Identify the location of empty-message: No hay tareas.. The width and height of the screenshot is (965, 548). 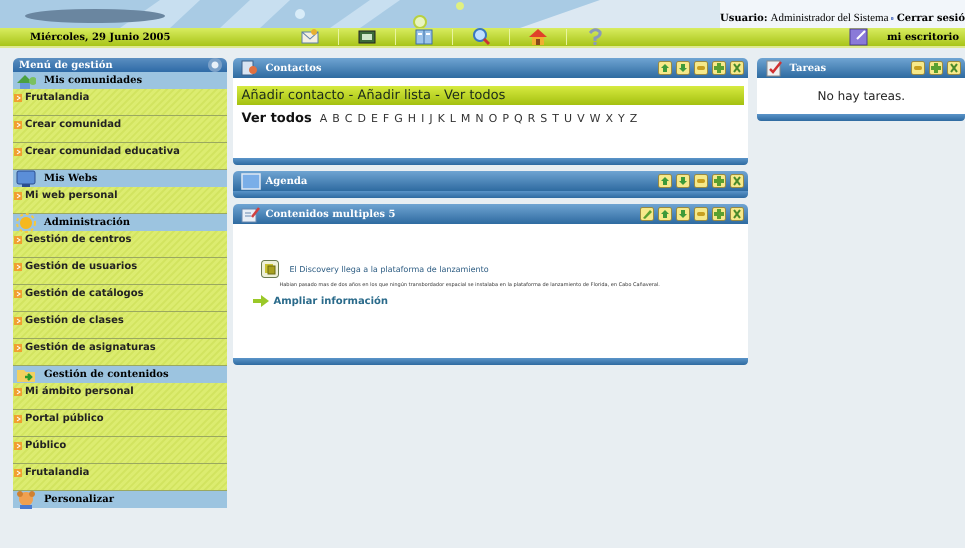
(861, 96).